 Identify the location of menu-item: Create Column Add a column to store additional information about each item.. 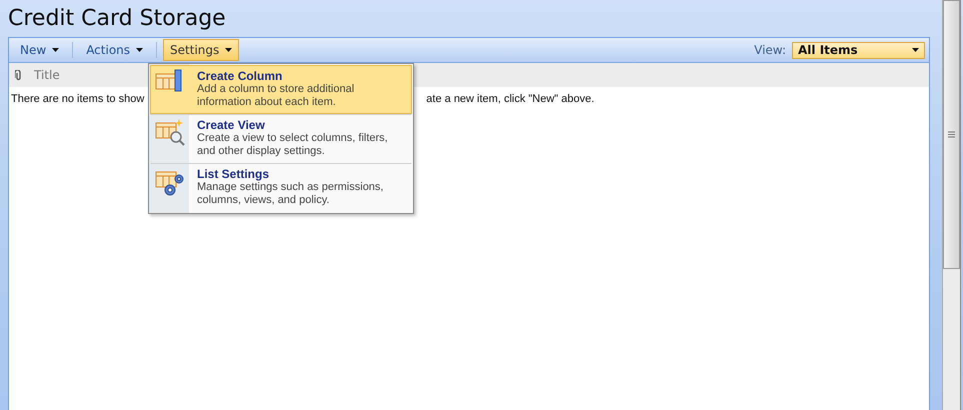
(281, 89).